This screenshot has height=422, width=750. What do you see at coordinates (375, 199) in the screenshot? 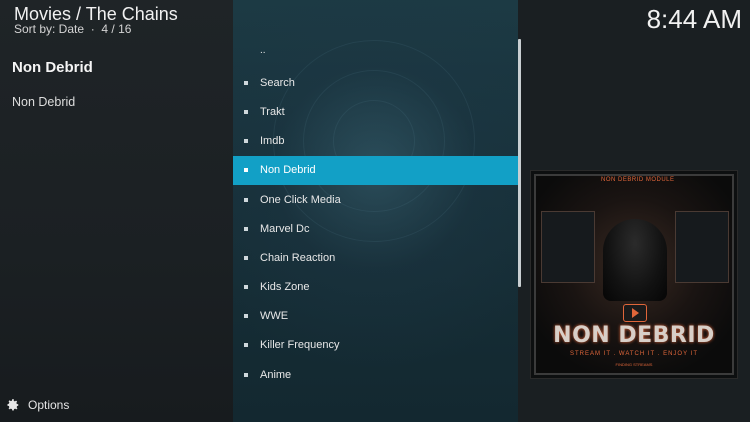
I see `list-item-one-click-media: One Click Media` at bounding box center [375, 199].